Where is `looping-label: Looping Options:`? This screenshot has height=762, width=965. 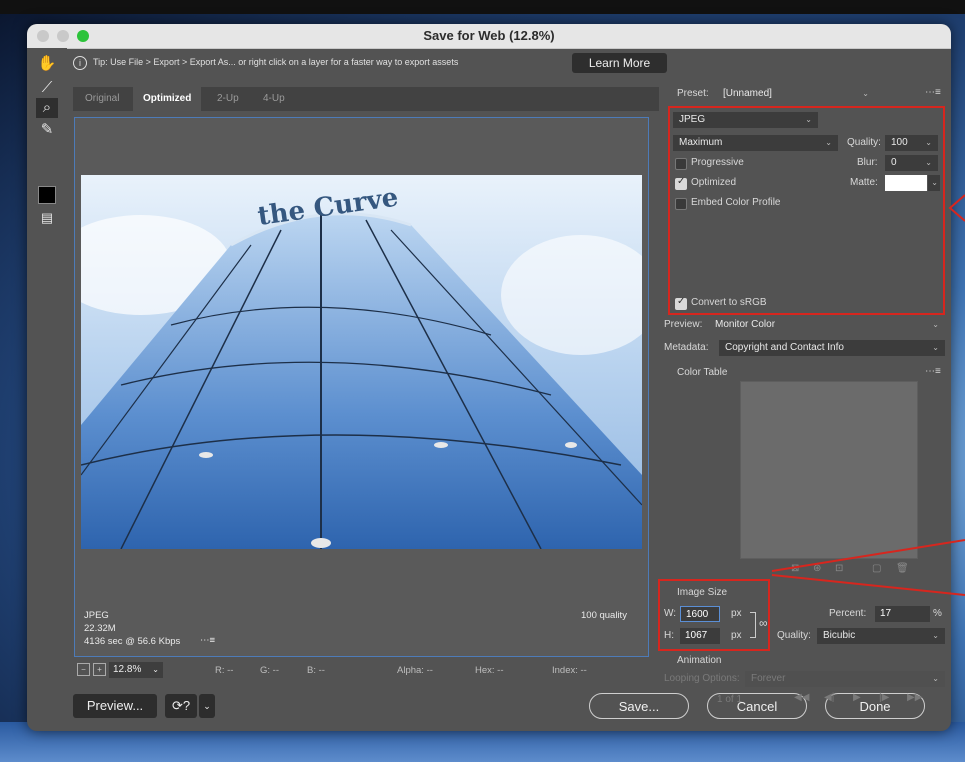
looping-label: Looping Options: is located at coordinates (702, 678).